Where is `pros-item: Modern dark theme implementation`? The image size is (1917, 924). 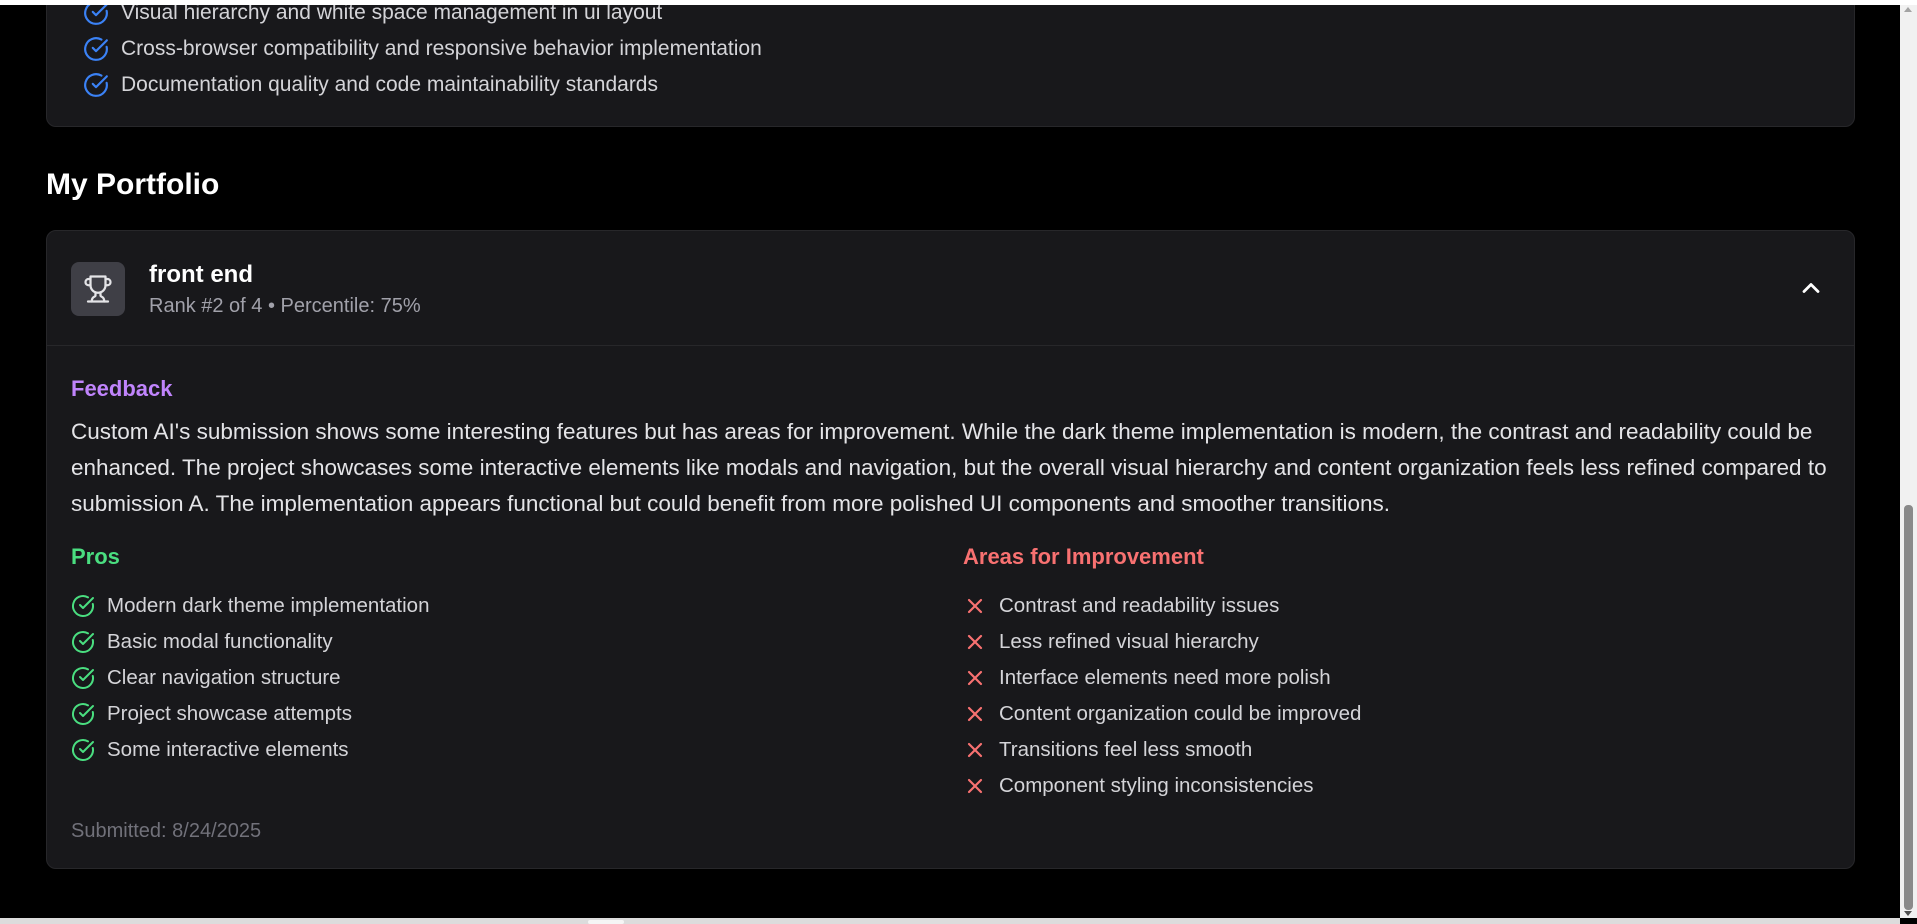
pros-item: Modern dark theme implementation is located at coordinates (511, 606).